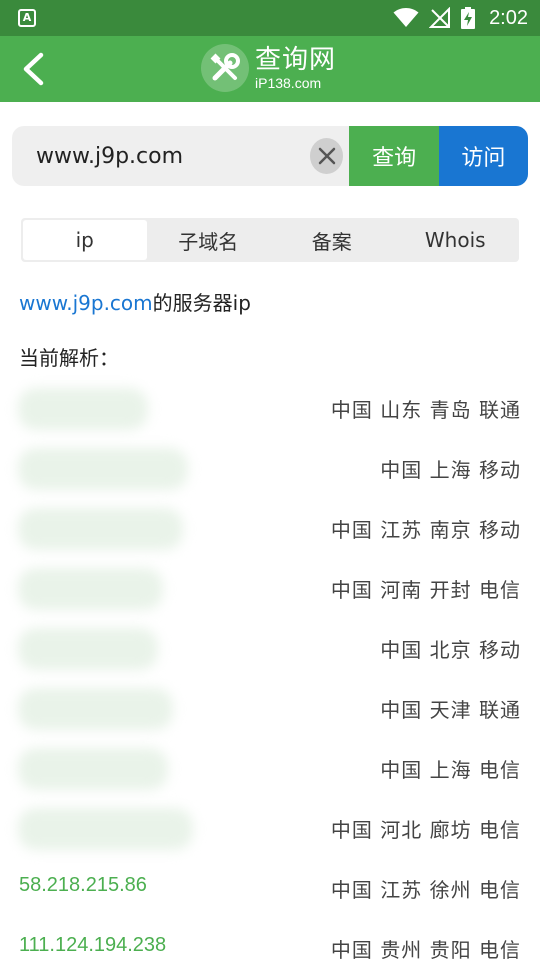 The width and height of the screenshot is (540, 960). I want to click on clear-button, so click(327, 156).